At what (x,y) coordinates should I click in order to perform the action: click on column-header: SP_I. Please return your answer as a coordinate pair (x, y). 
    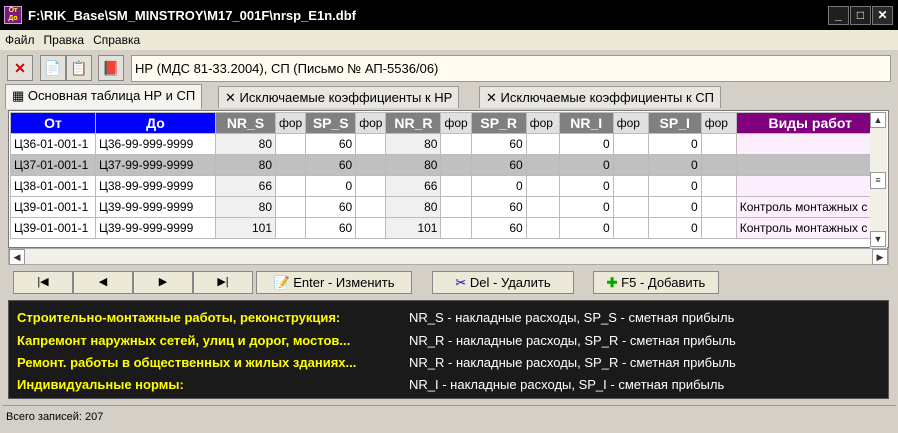
    Looking at the image, I should click on (674, 123).